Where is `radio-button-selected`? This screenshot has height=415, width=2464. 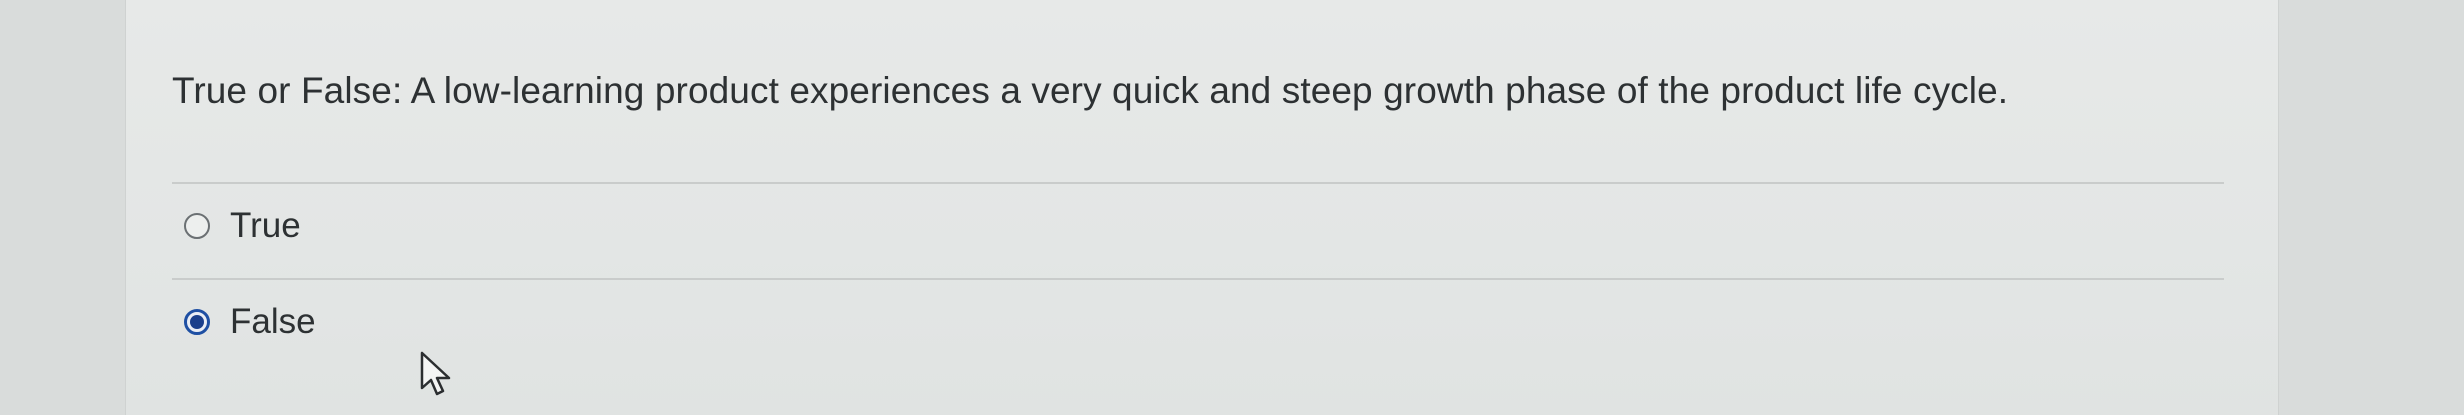 radio-button-selected is located at coordinates (197, 322).